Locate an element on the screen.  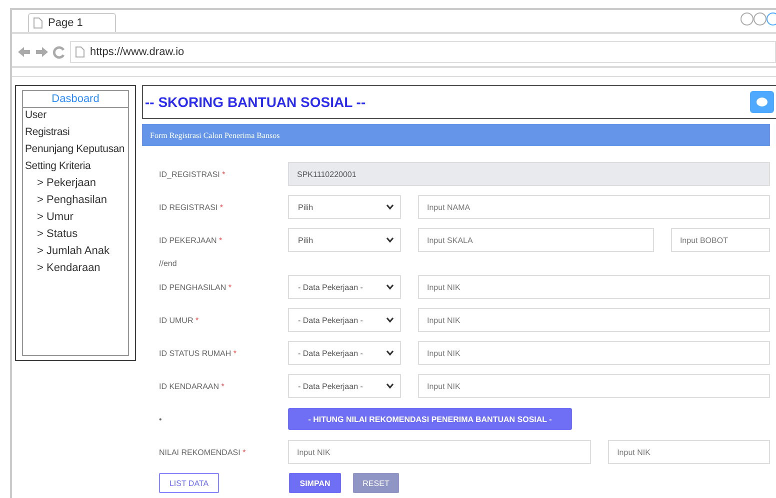
sidebar-item: User is located at coordinates (75, 115).